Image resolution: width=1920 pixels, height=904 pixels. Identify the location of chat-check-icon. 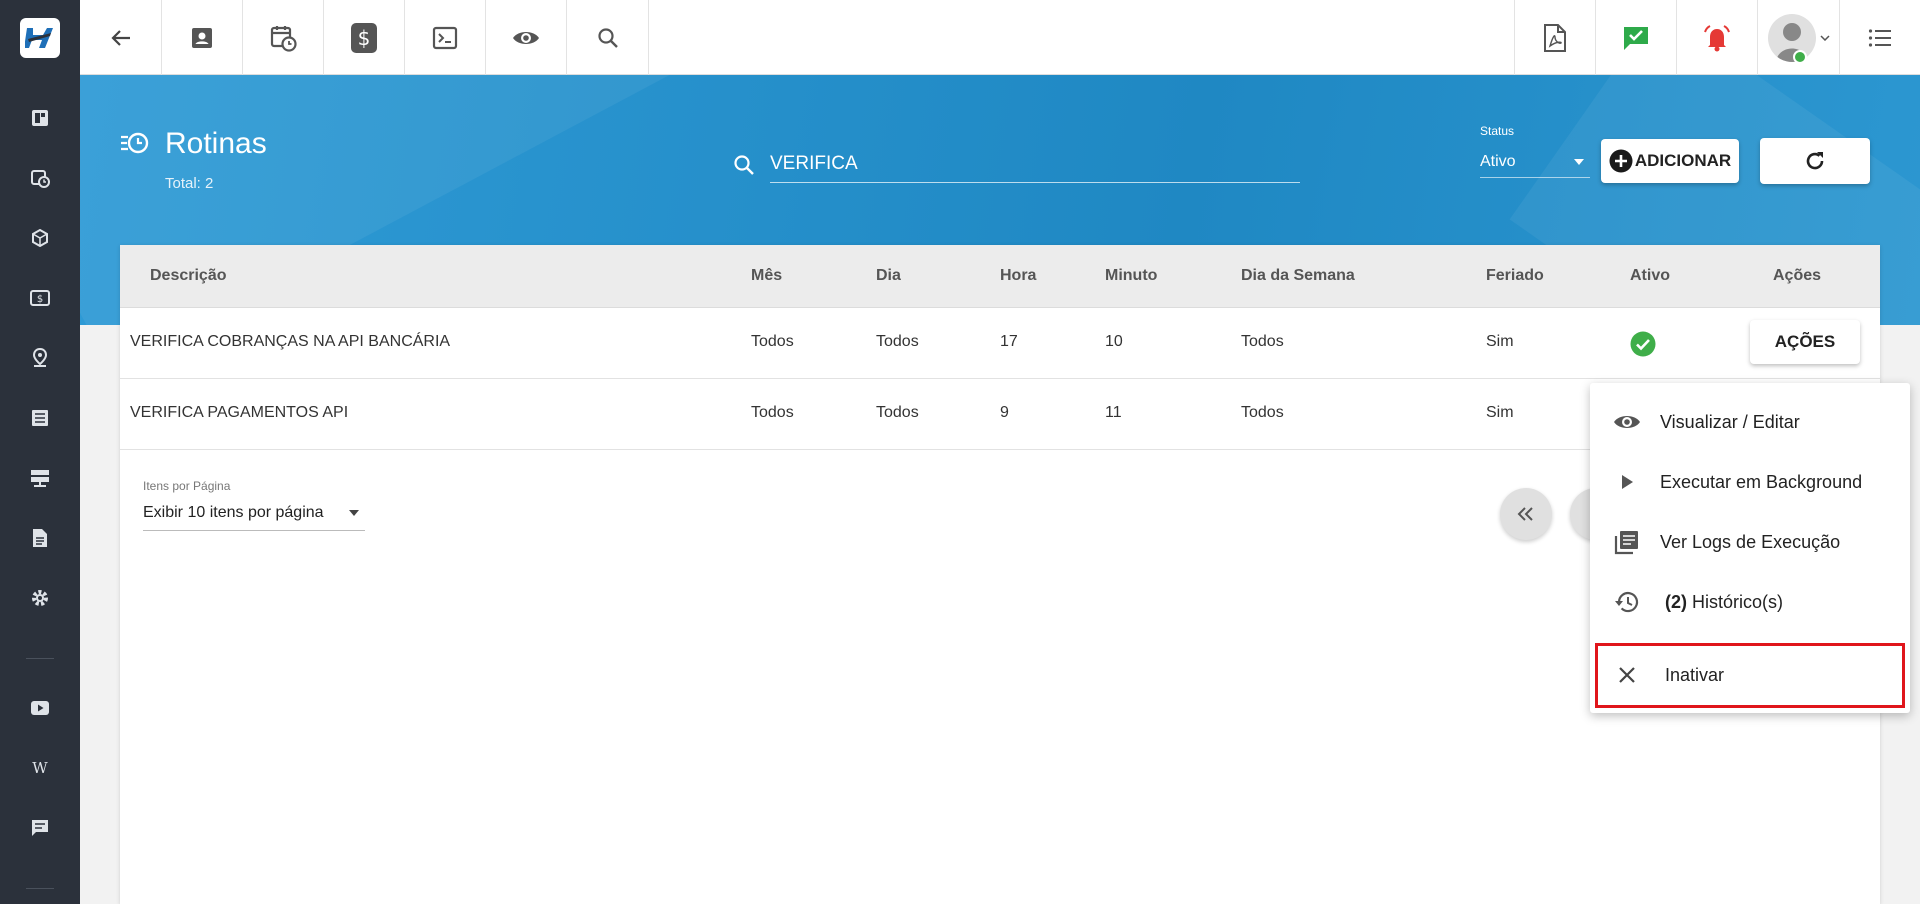
(1636, 38).